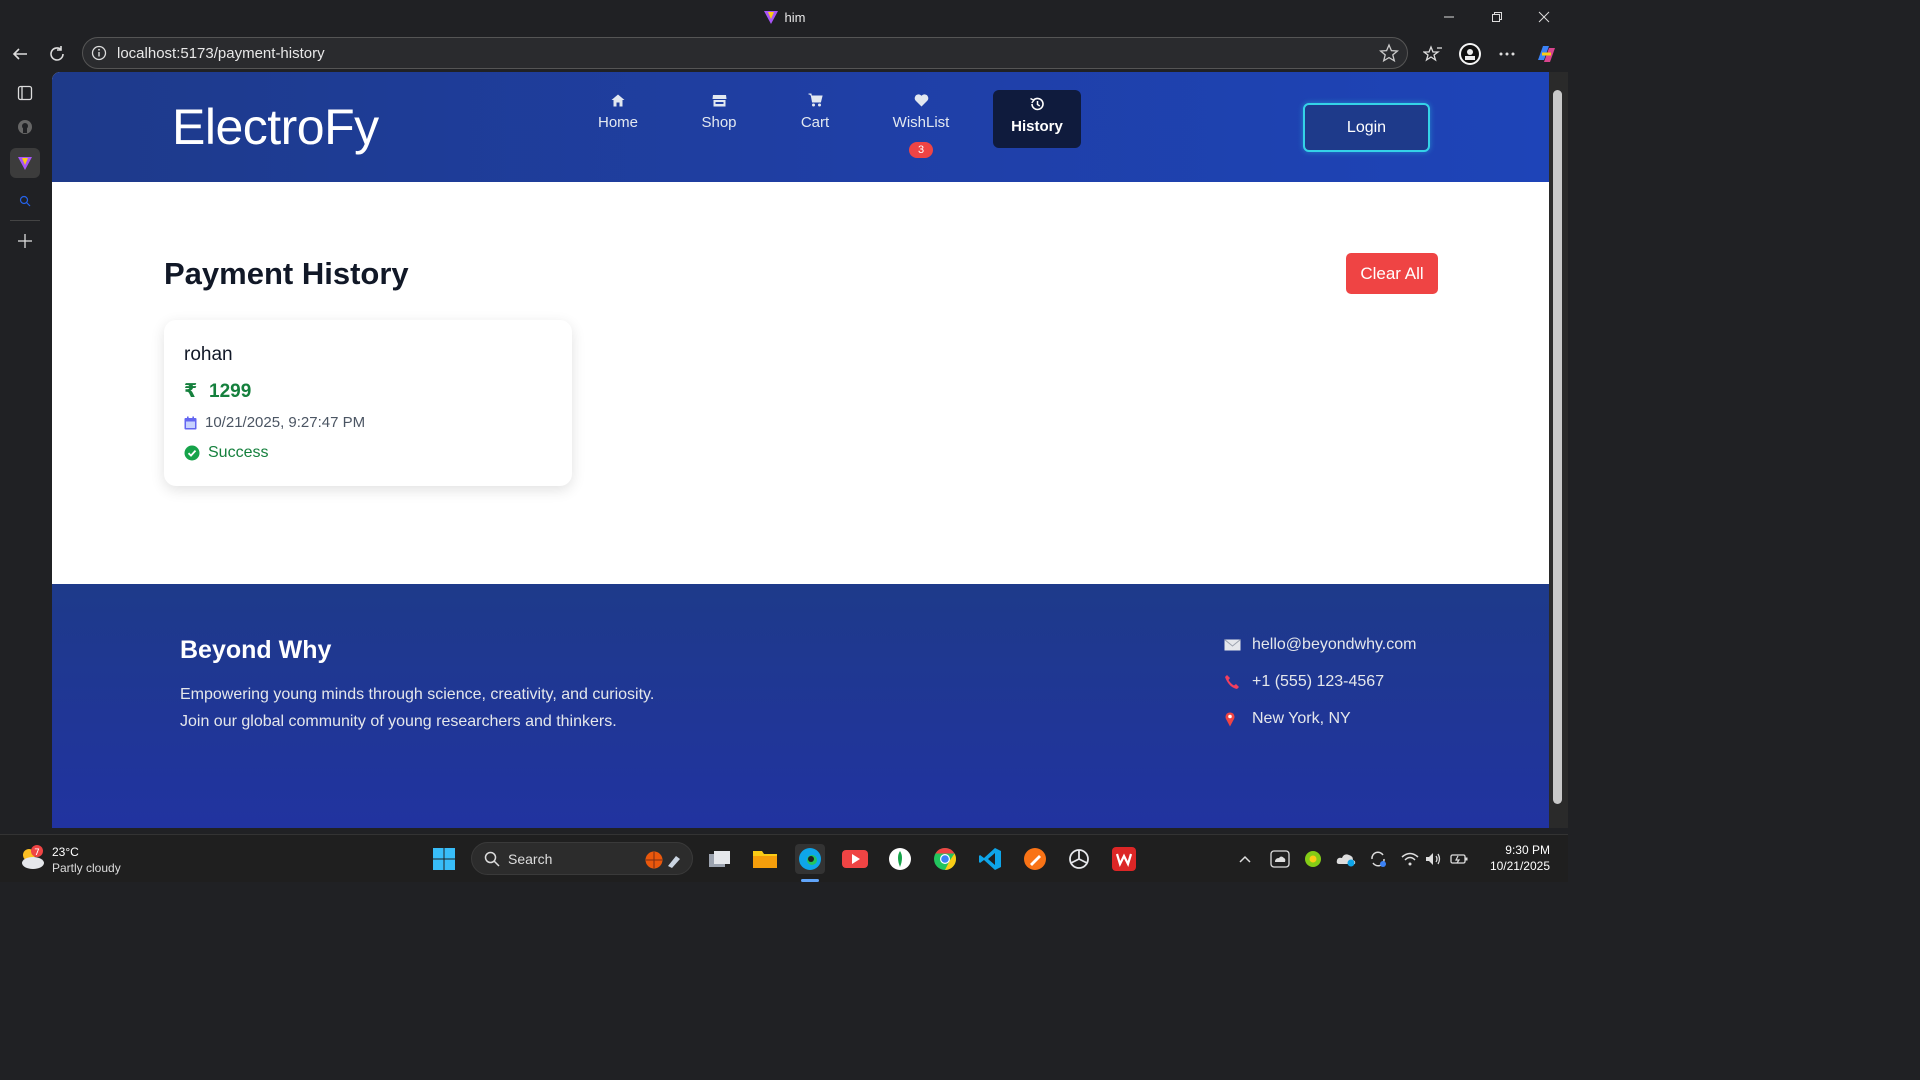 This screenshot has height=1080, width=1920. I want to click on tray-overflow-icon, so click(1245, 859).